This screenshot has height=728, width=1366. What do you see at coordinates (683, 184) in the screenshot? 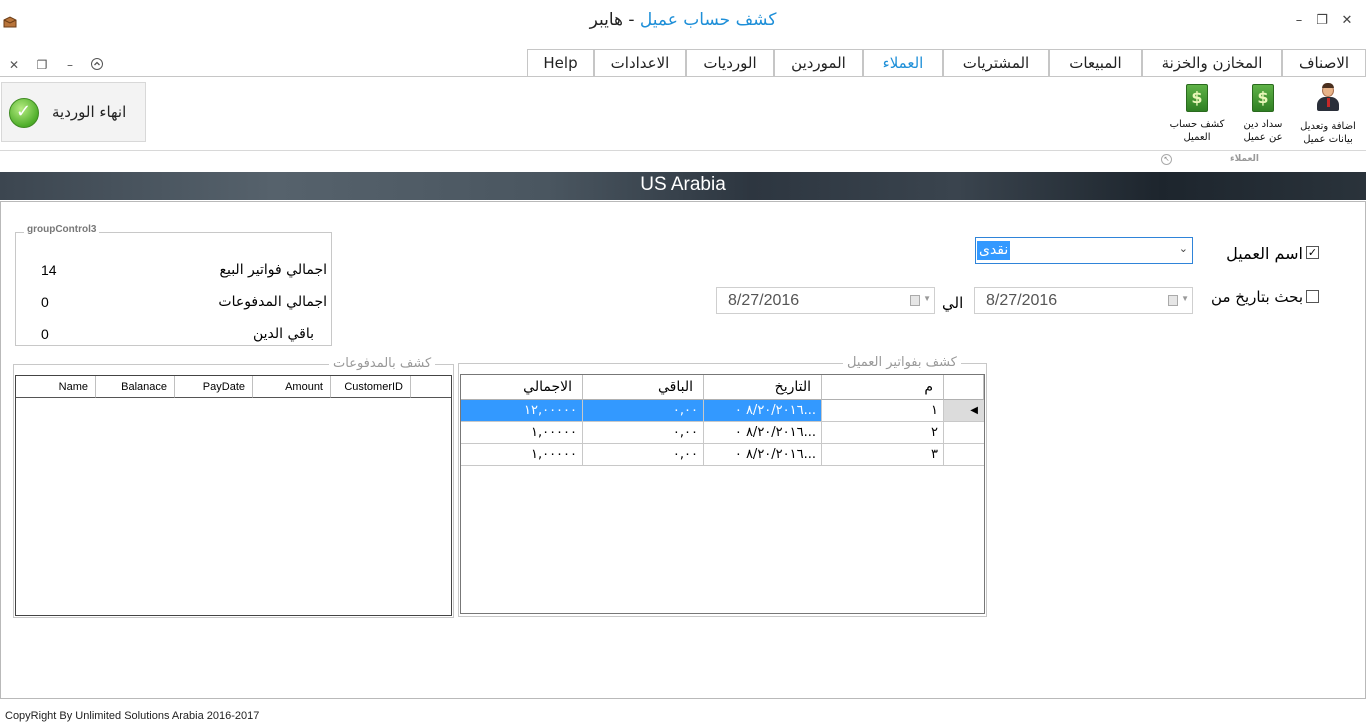
I see `banner-title: US Arabia` at bounding box center [683, 184].